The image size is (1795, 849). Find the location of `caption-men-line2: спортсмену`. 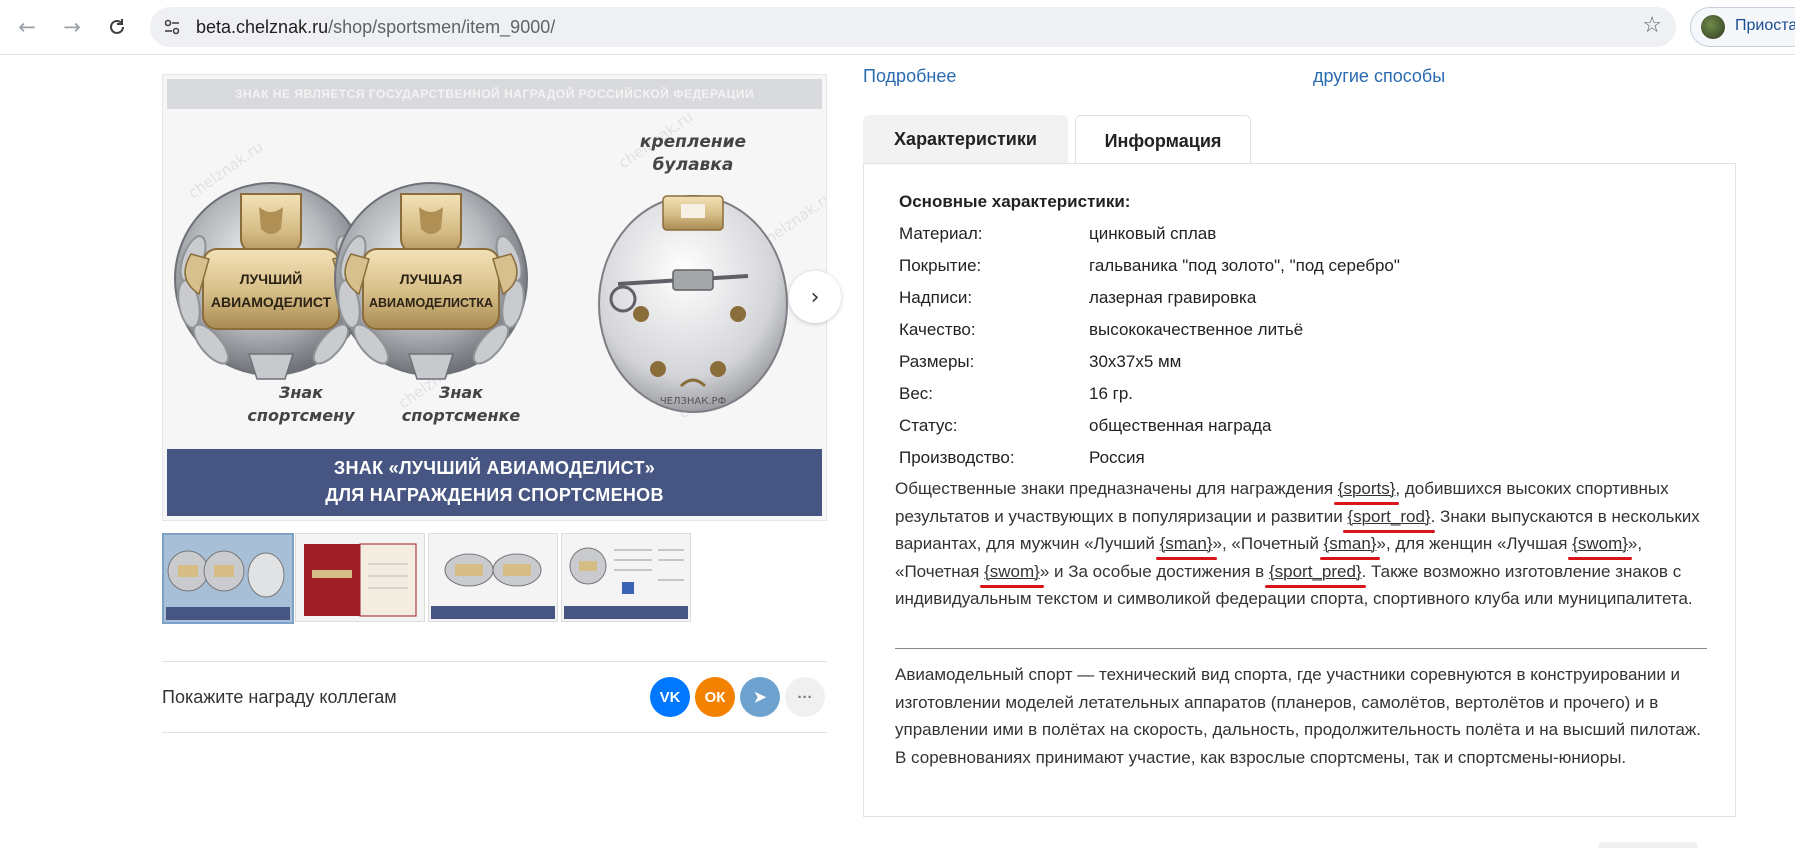

caption-men-line2: спортсмену is located at coordinates (301, 415).